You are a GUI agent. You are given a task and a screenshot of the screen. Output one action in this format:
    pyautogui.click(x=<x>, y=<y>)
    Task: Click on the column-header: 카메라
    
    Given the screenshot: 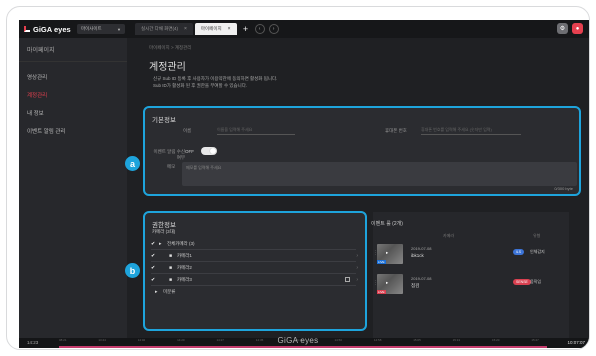 What is the action you would take?
    pyautogui.click(x=449, y=235)
    